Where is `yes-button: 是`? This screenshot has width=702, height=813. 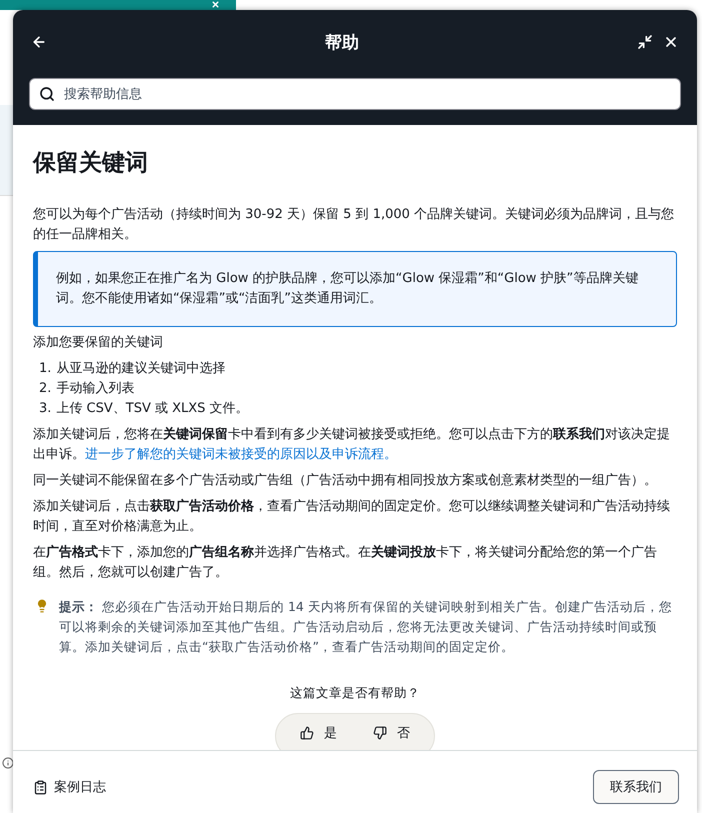
yes-button: 是 is located at coordinates (318, 733).